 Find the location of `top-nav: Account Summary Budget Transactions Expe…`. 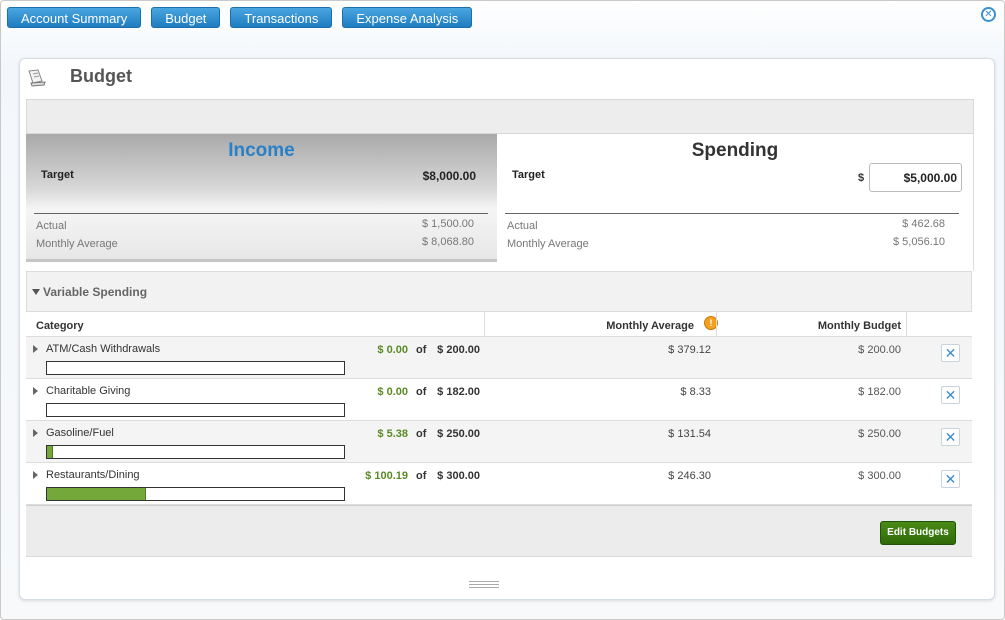

top-nav: Account Summary Budget Transactions Expe… is located at coordinates (244, 17).